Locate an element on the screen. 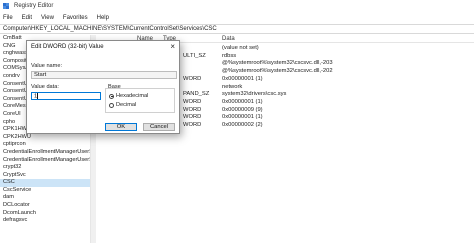 Image resolution: width=474 pixels, height=243 pixels. tree-item: CscService is located at coordinates (47, 191).